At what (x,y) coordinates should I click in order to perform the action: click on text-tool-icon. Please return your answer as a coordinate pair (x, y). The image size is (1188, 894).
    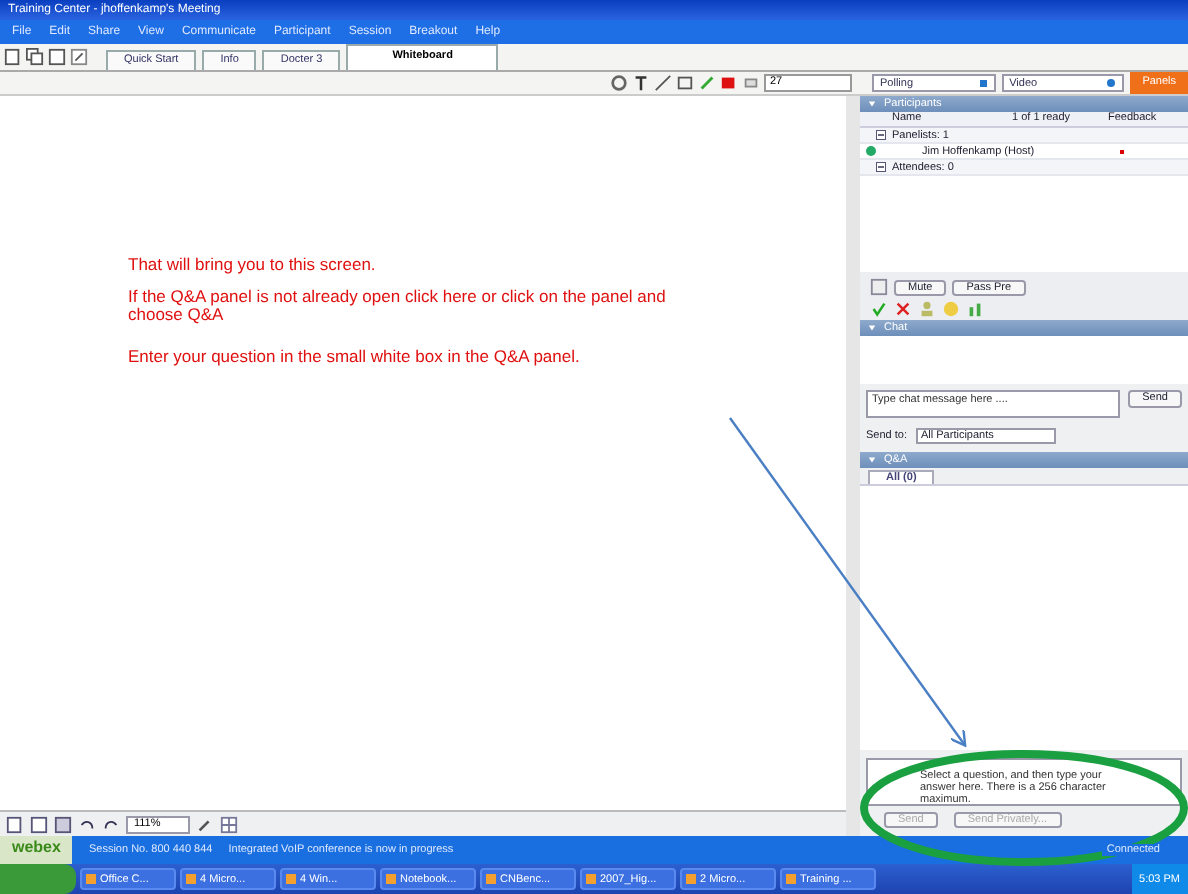
    Looking at the image, I should click on (641, 83).